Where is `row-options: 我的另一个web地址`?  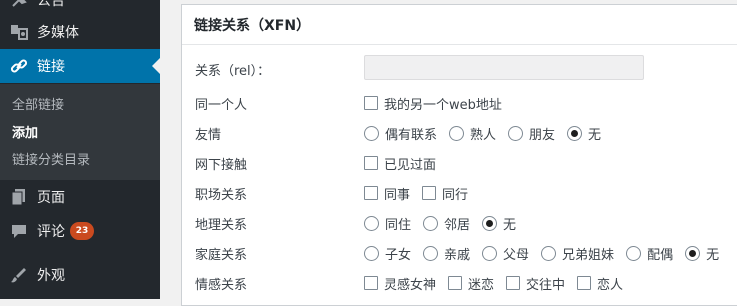
row-options: 我的另一个web地址 is located at coordinates (439, 103).